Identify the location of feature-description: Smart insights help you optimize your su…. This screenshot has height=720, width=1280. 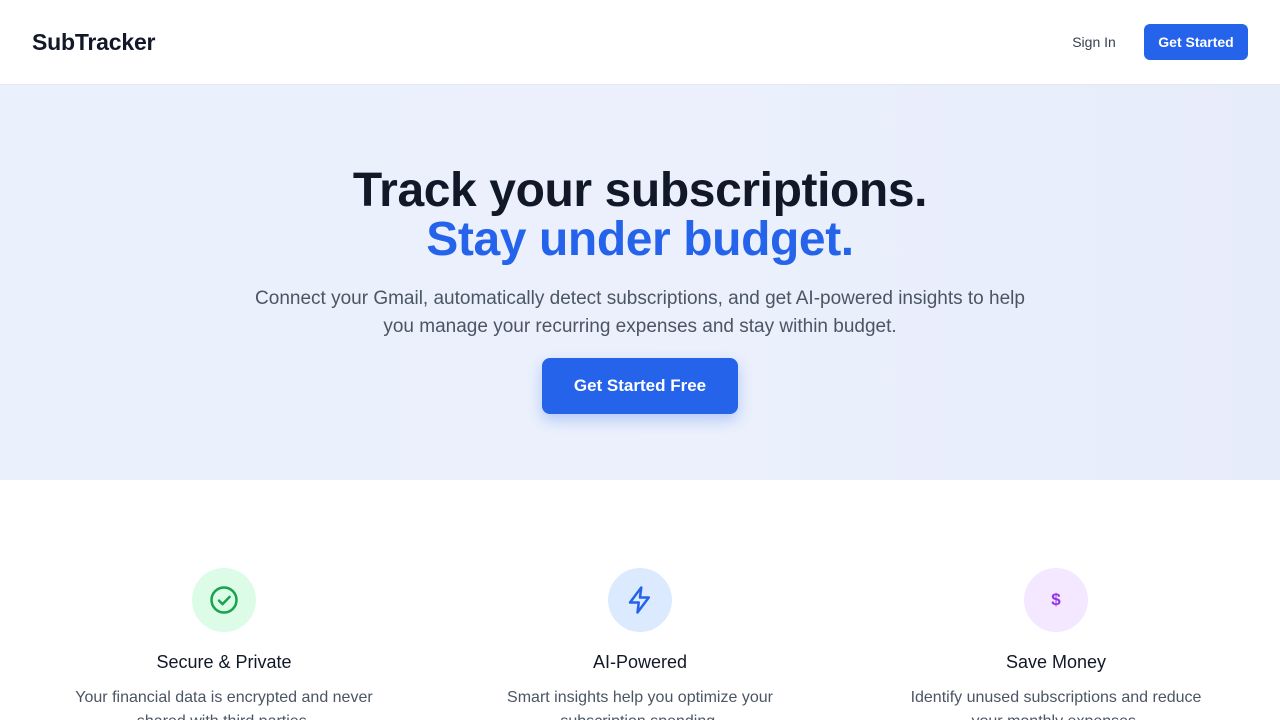
(640, 704).